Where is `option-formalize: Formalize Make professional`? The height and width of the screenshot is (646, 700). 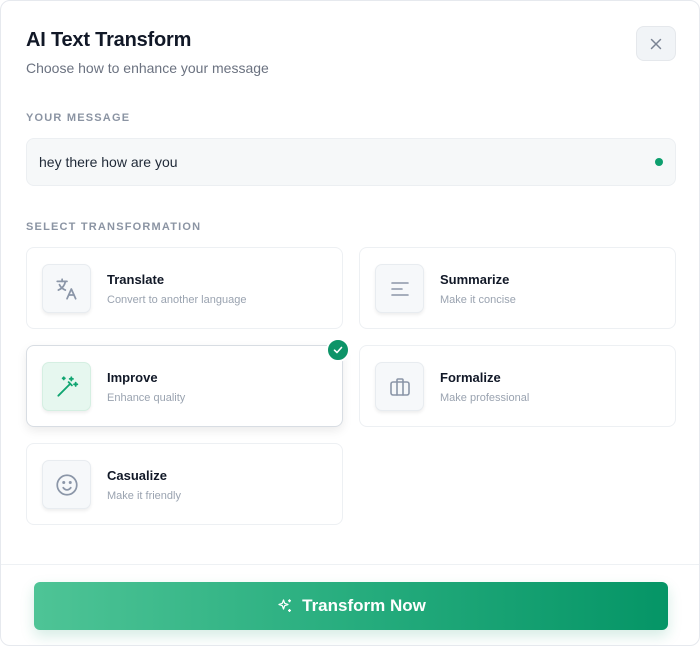
option-formalize: Formalize Make professional is located at coordinates (517, 386).